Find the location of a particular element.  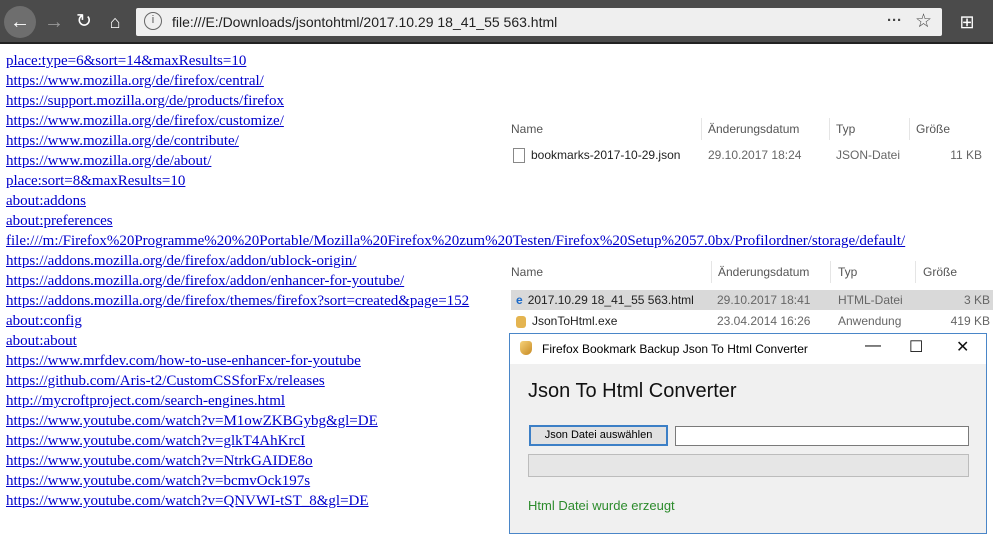

more-icon: ··· is located at coordinates (894, 20).